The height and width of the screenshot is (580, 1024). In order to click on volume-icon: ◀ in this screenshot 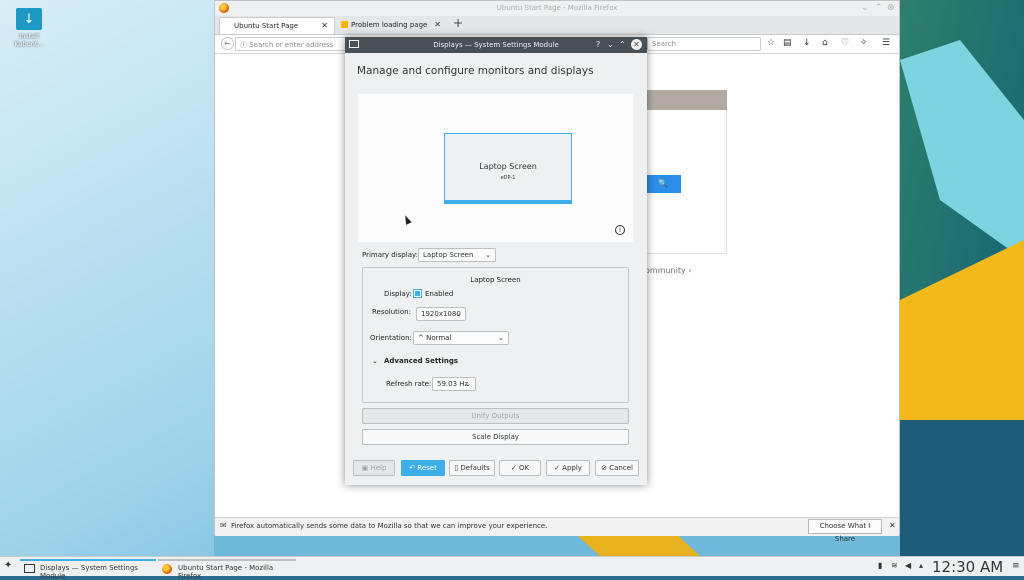, I will do `click(908, 565)`.